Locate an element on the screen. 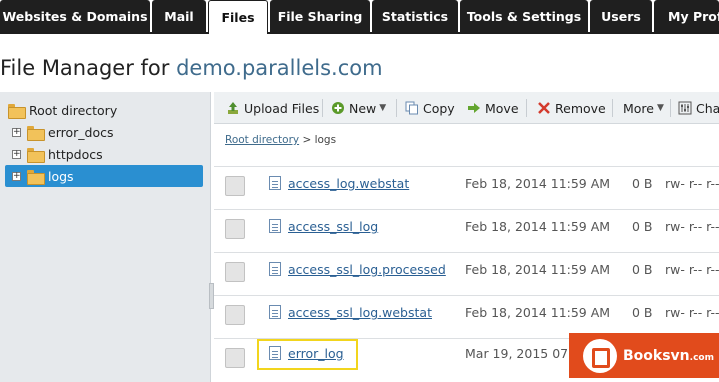 The height and width of the screenshot is (382, 719). tree-item-label: logs is located at coordinates (61, 176).